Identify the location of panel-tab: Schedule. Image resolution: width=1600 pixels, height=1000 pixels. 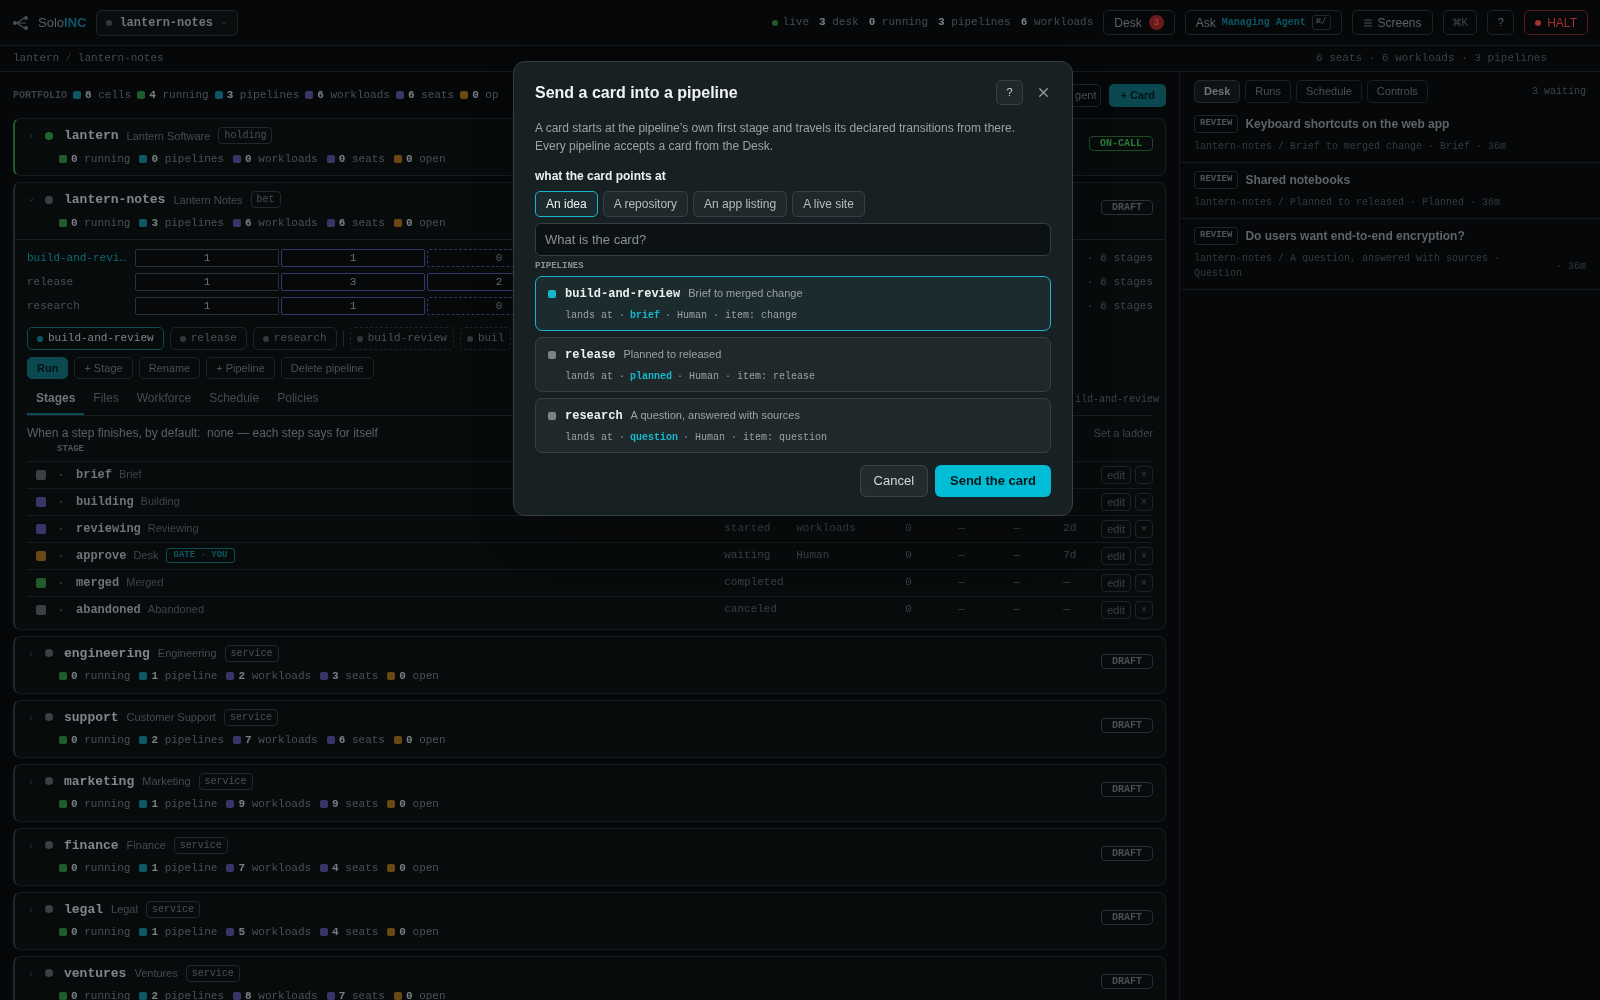
(1329, 91).